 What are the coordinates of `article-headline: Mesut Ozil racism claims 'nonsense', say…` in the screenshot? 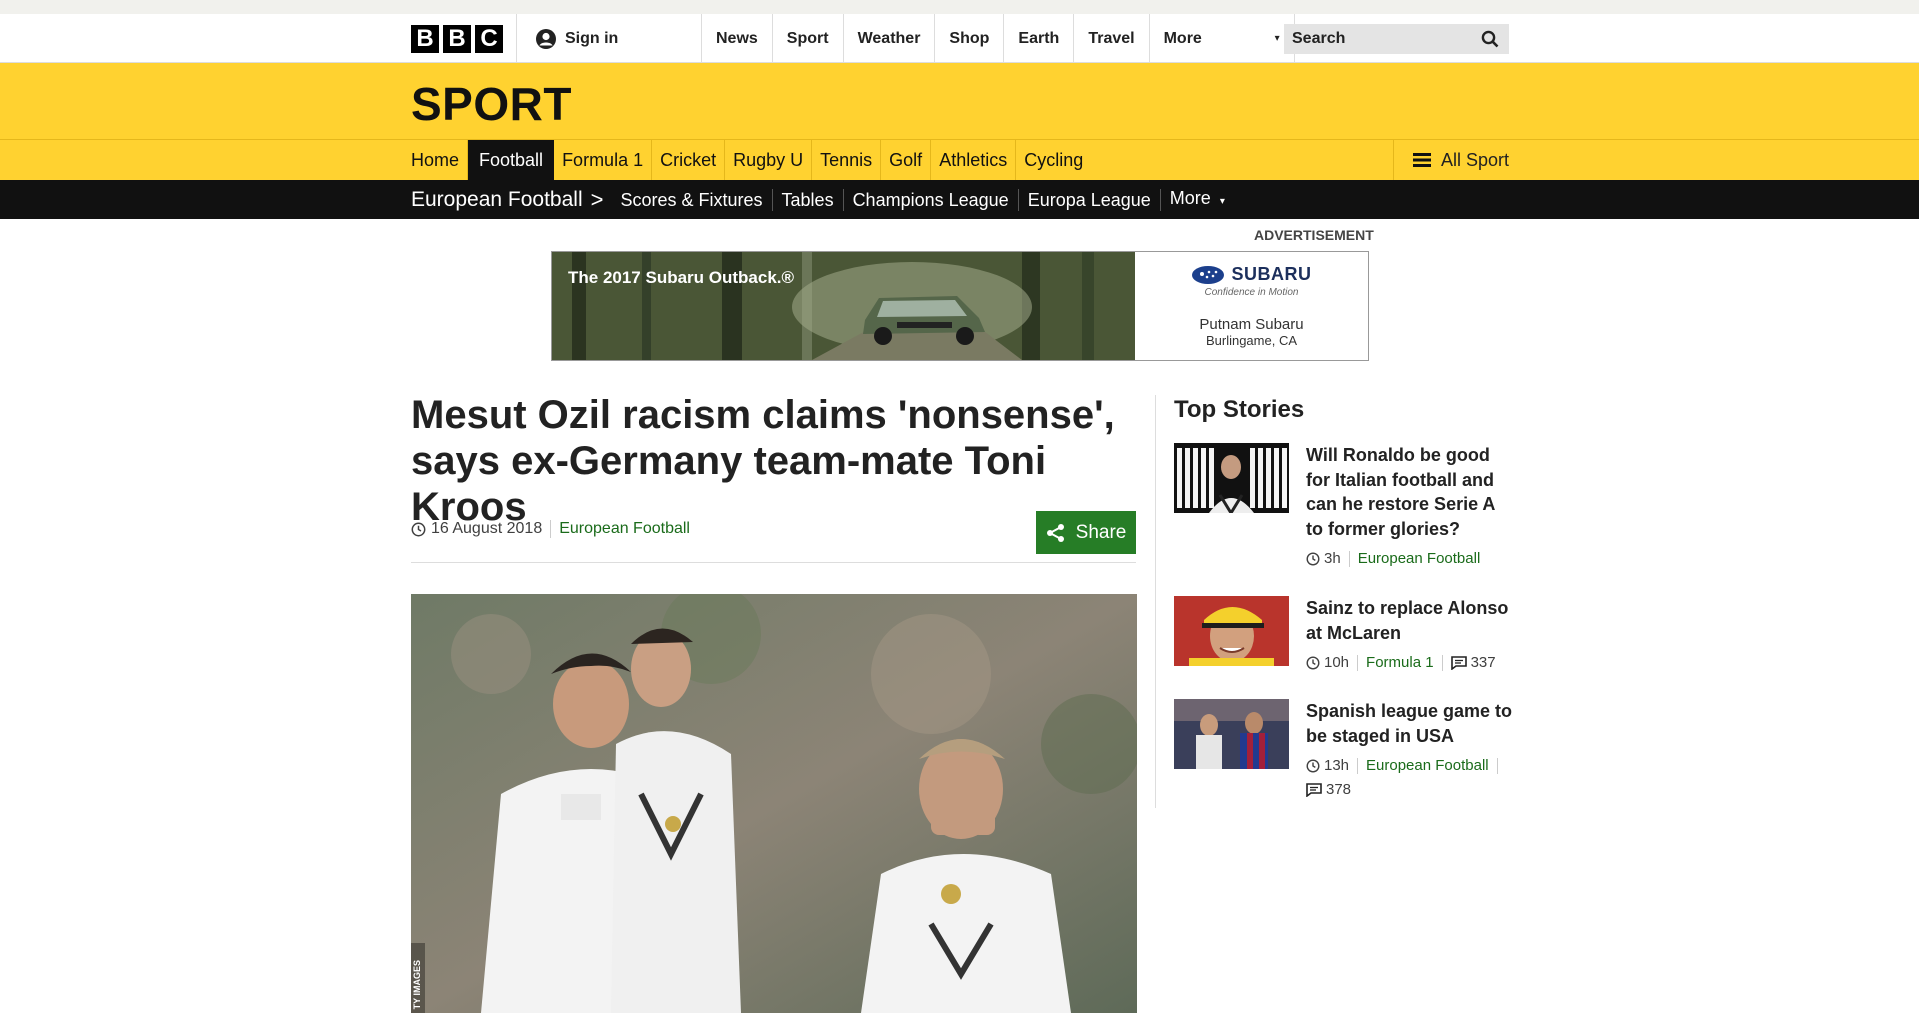 It's located at (763, 461).